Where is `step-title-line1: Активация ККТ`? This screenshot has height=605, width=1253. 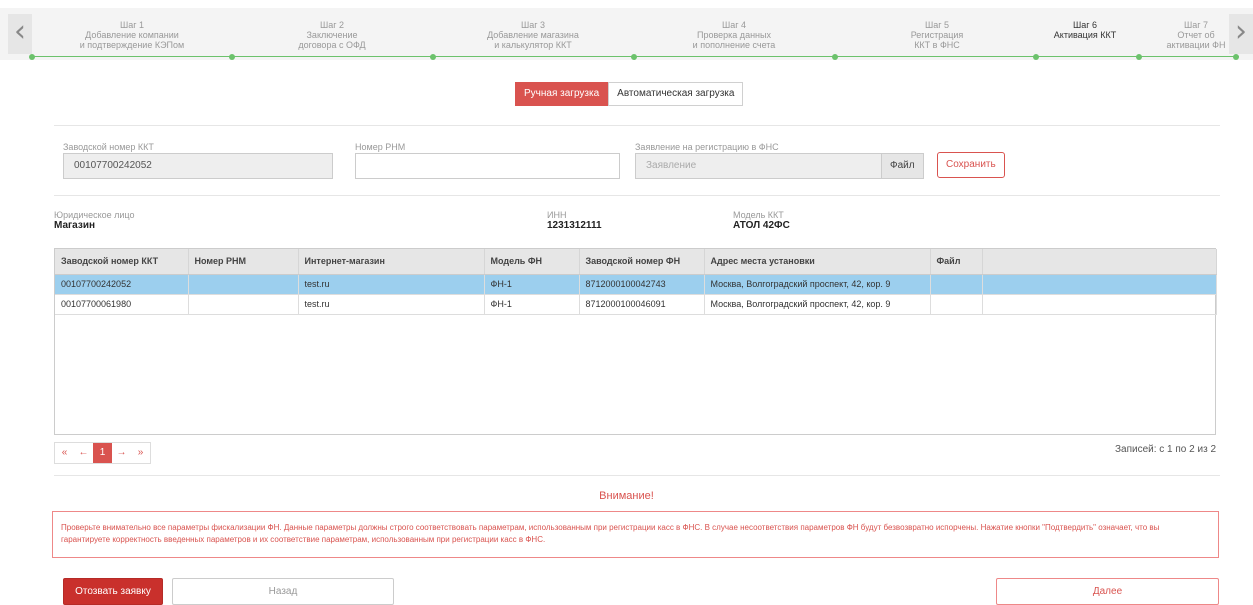 step-title-line1: Активация ККТ is located at coordinates (1085, 35).